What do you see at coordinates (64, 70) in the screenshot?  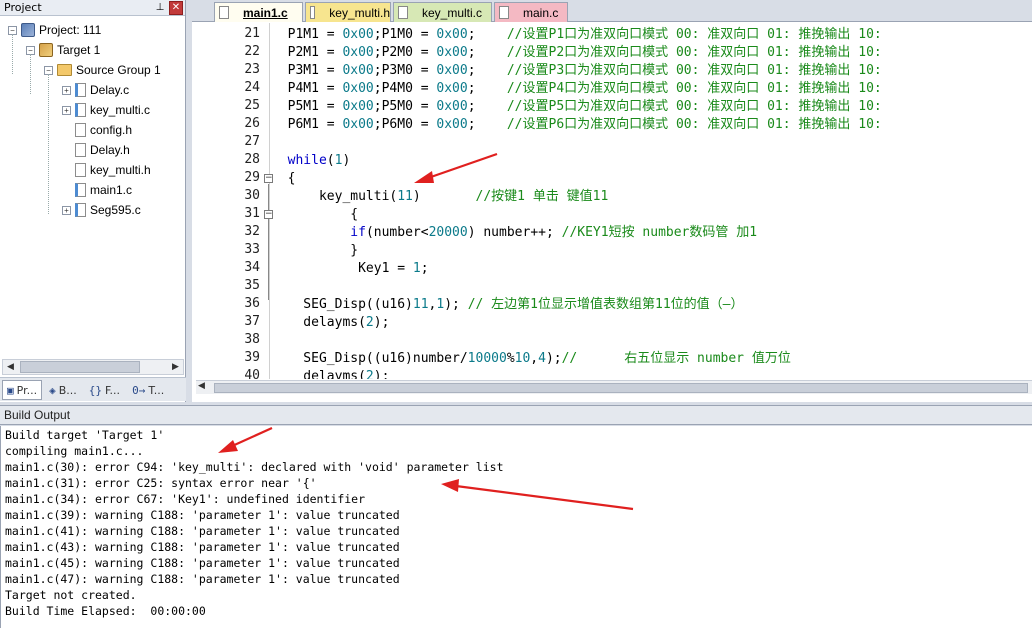 I see `folder-icon` at bounding box center [64, 70].